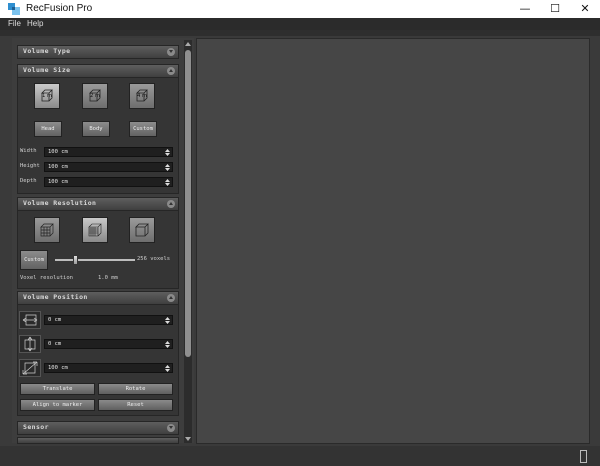 This screenshot has height=466, width=600. I want to click on minimize-button: —, so click(525, 9).